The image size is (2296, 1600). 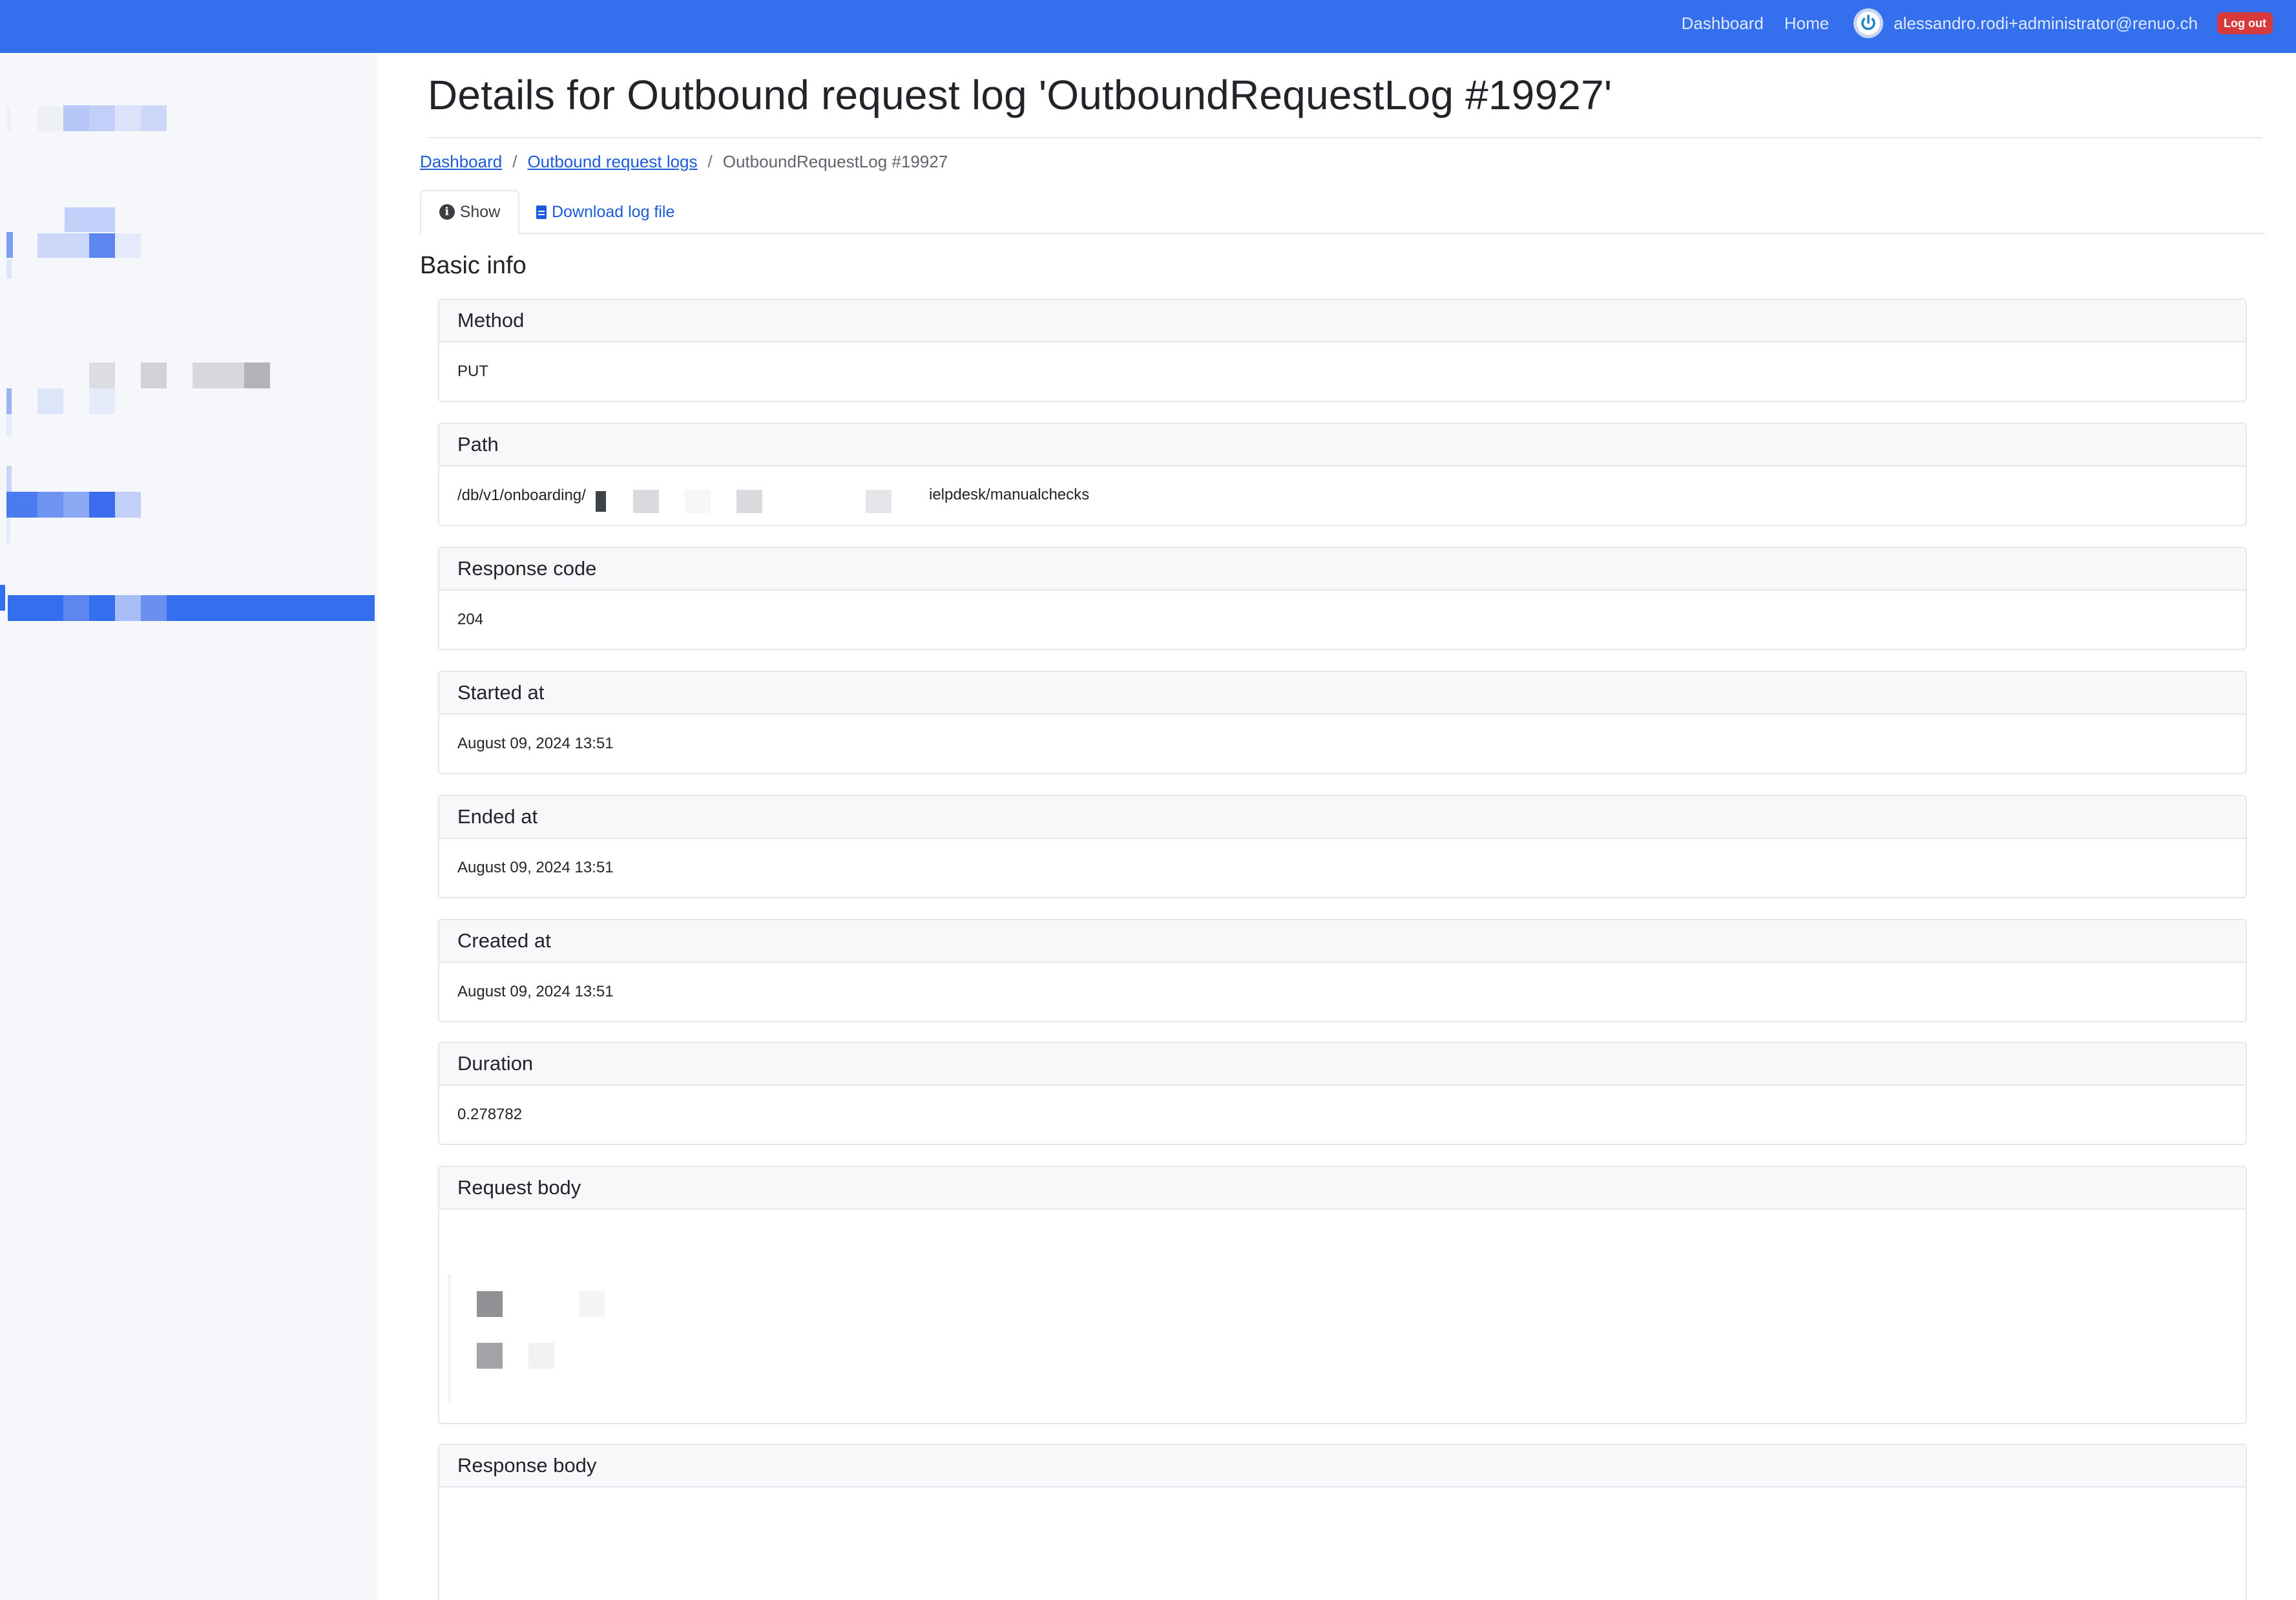 I want to click on path-value-end: ielpdesk/manualchecks, so click(x=1010, y=495).